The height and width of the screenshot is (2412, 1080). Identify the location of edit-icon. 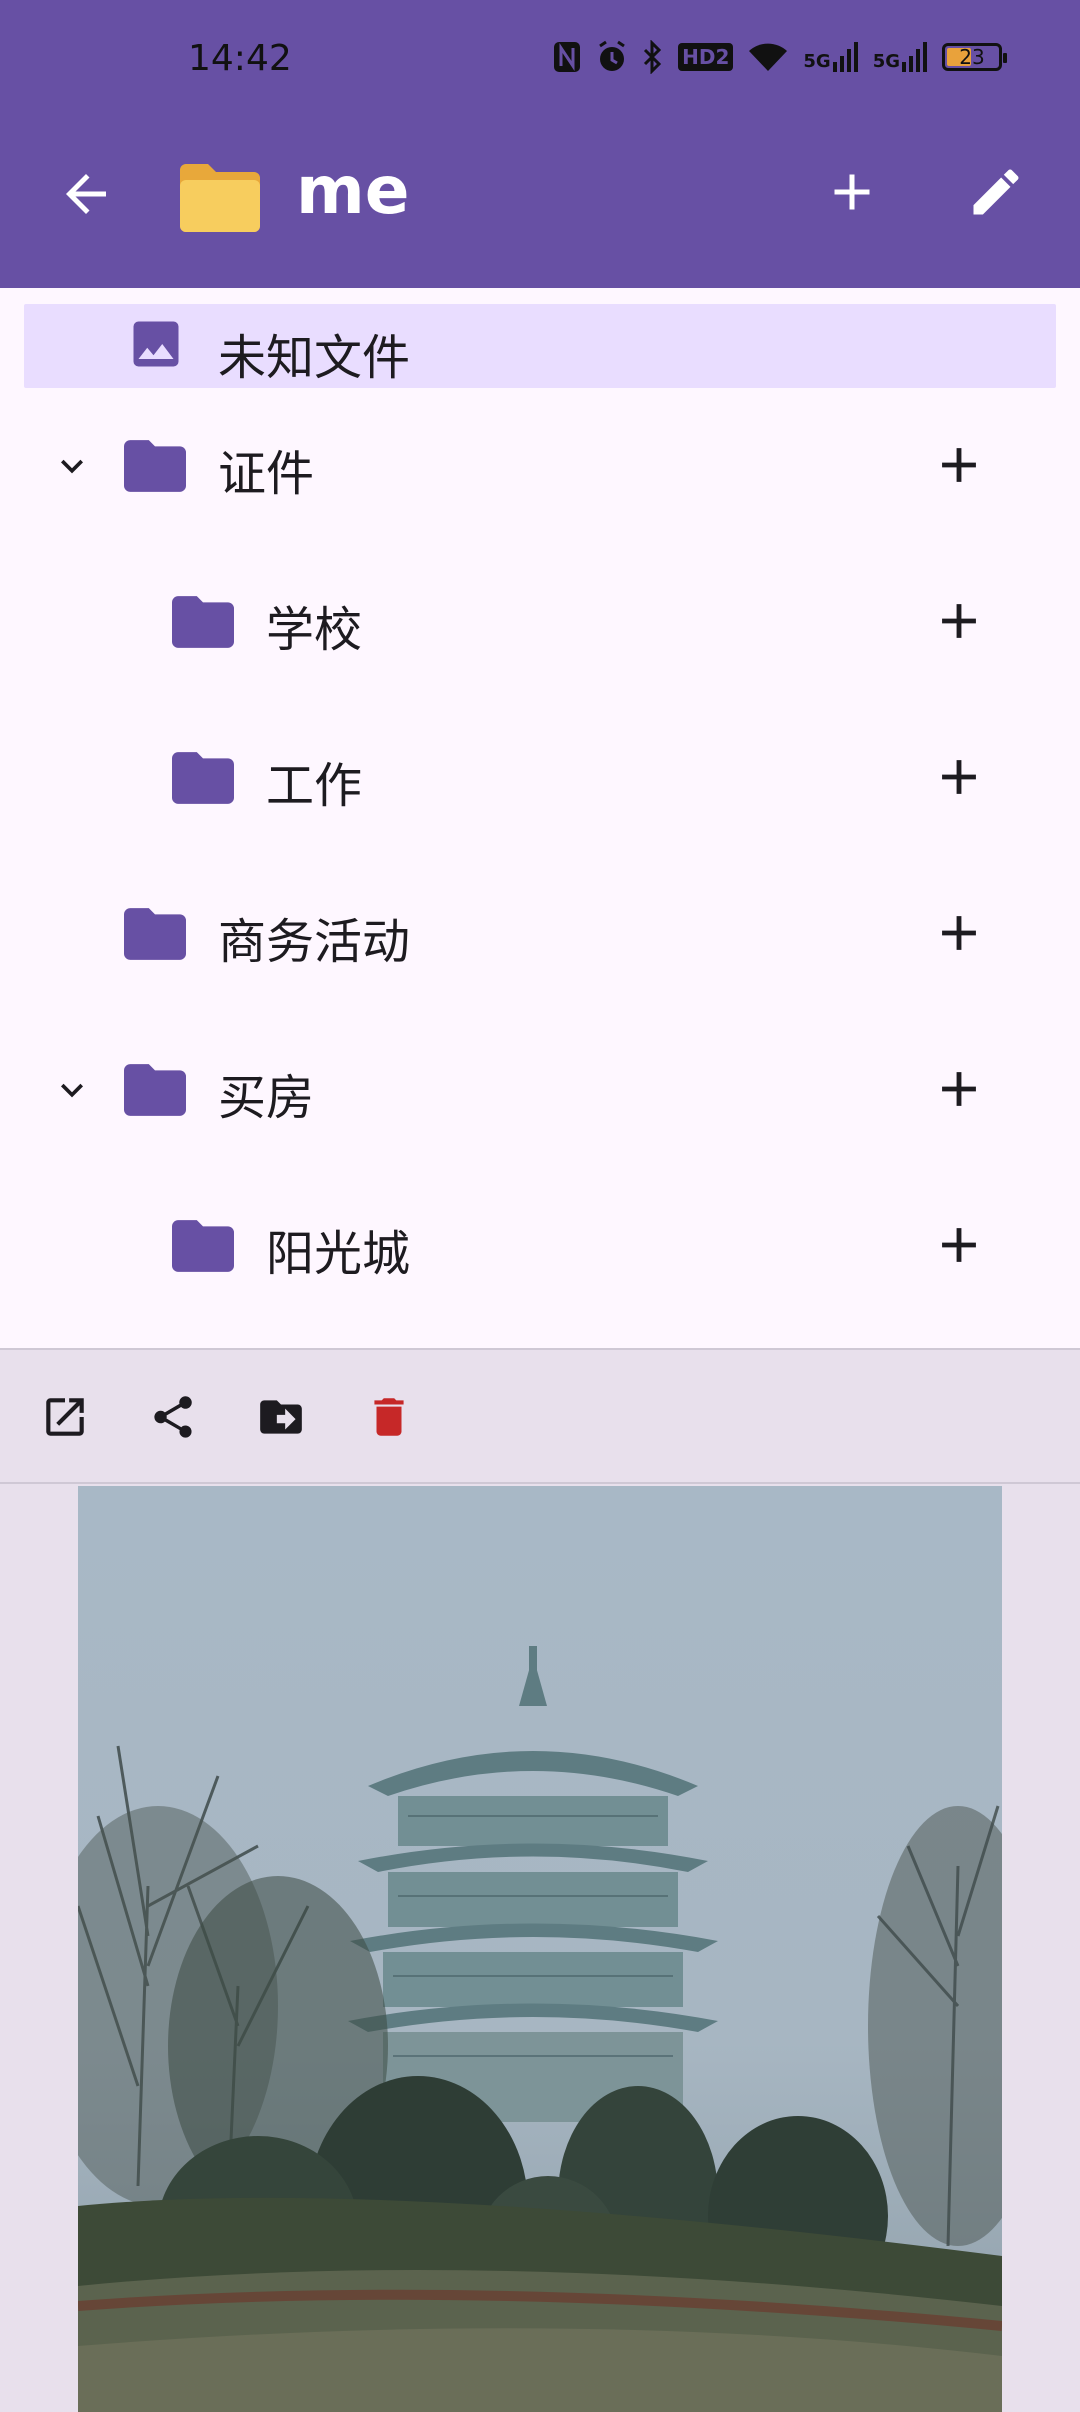
(996, 192).